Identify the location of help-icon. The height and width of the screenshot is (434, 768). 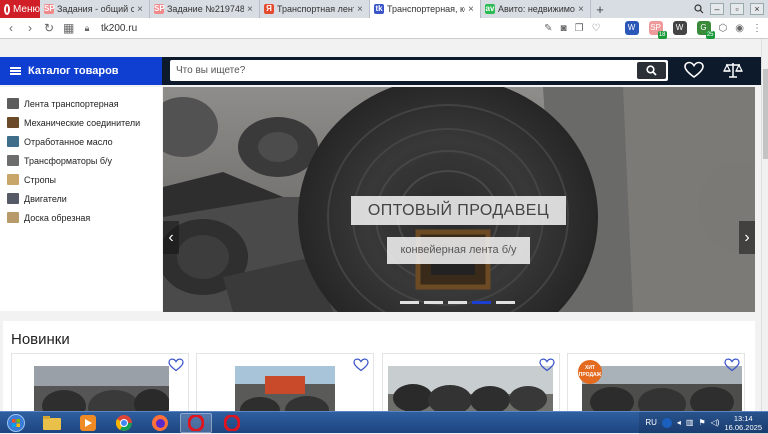
(666, 422).